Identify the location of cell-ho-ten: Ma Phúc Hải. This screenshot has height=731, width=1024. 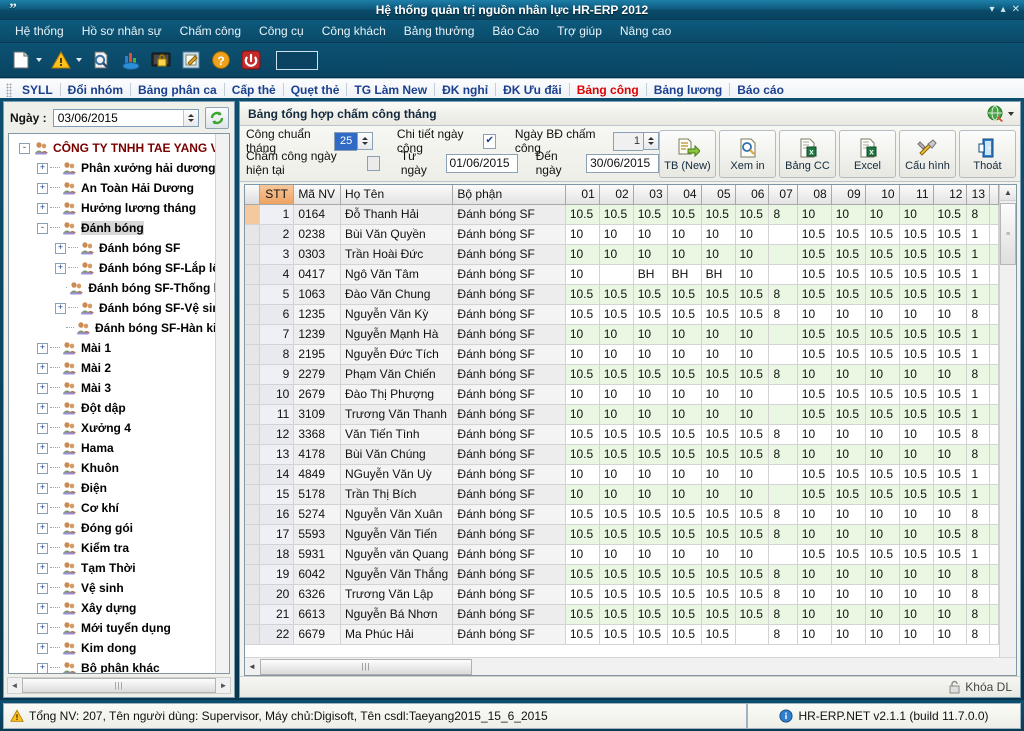
(397, 634).